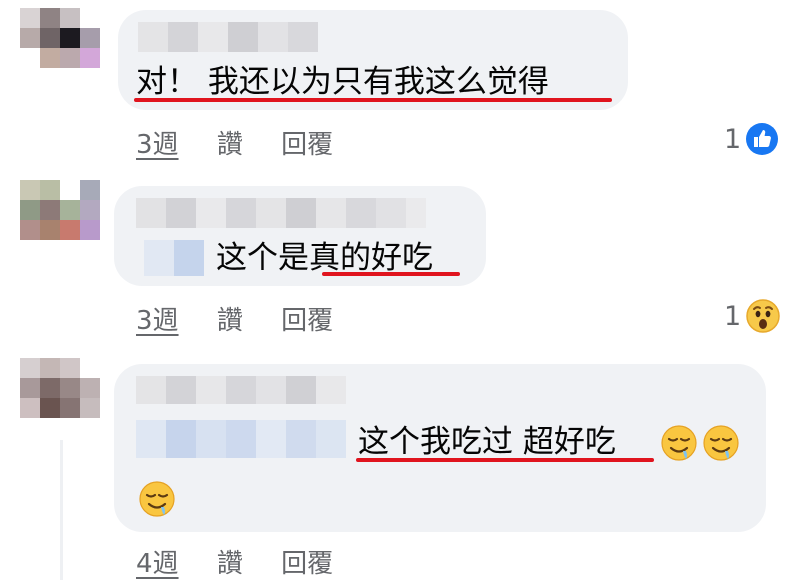 This screenshot has width=800, height=580. I want to click on thread-line, so click(61, 510).